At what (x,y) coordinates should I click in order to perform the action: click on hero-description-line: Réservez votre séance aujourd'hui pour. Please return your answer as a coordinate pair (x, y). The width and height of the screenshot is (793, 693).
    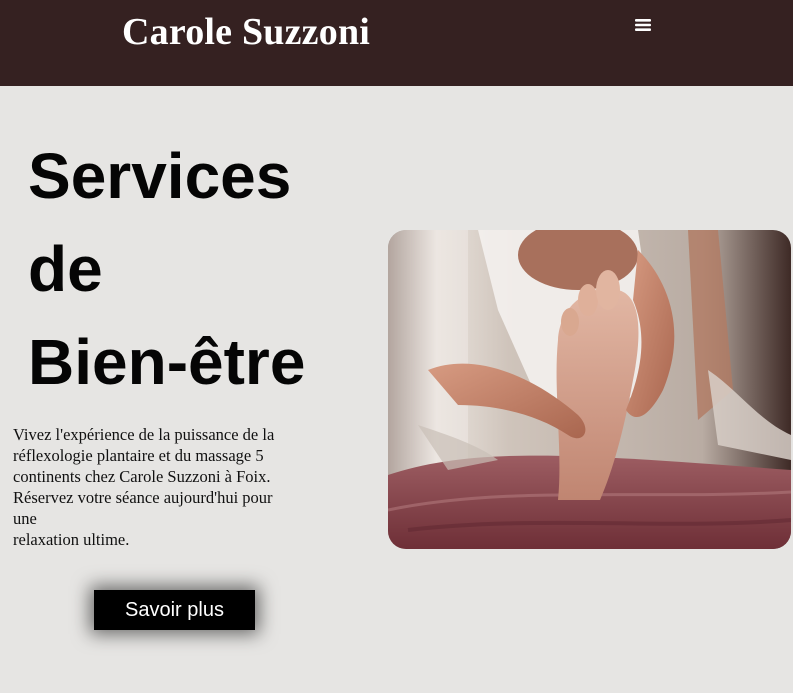
    Looking at the image, I should click on (143, 497).